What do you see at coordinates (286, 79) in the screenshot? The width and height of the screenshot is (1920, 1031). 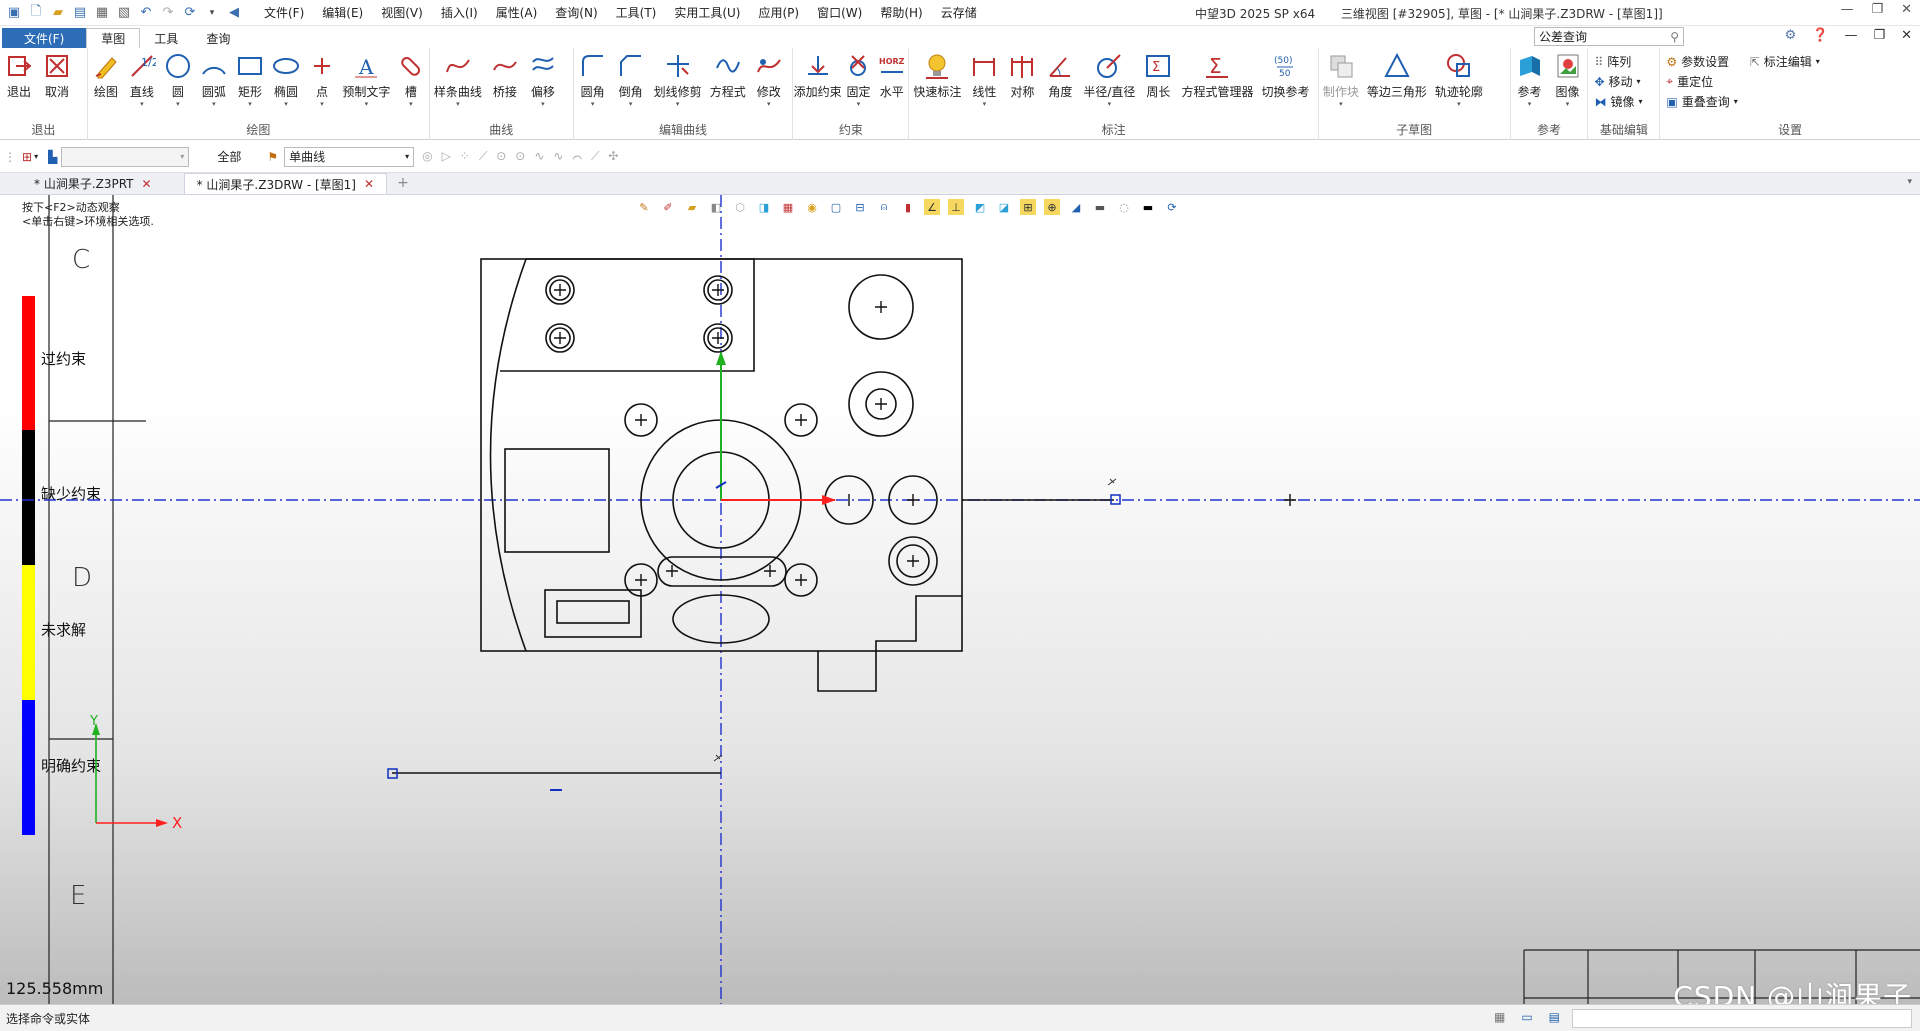 I see `ellipse-button: 椭圆 ▾` at bounding box center [286, 79].